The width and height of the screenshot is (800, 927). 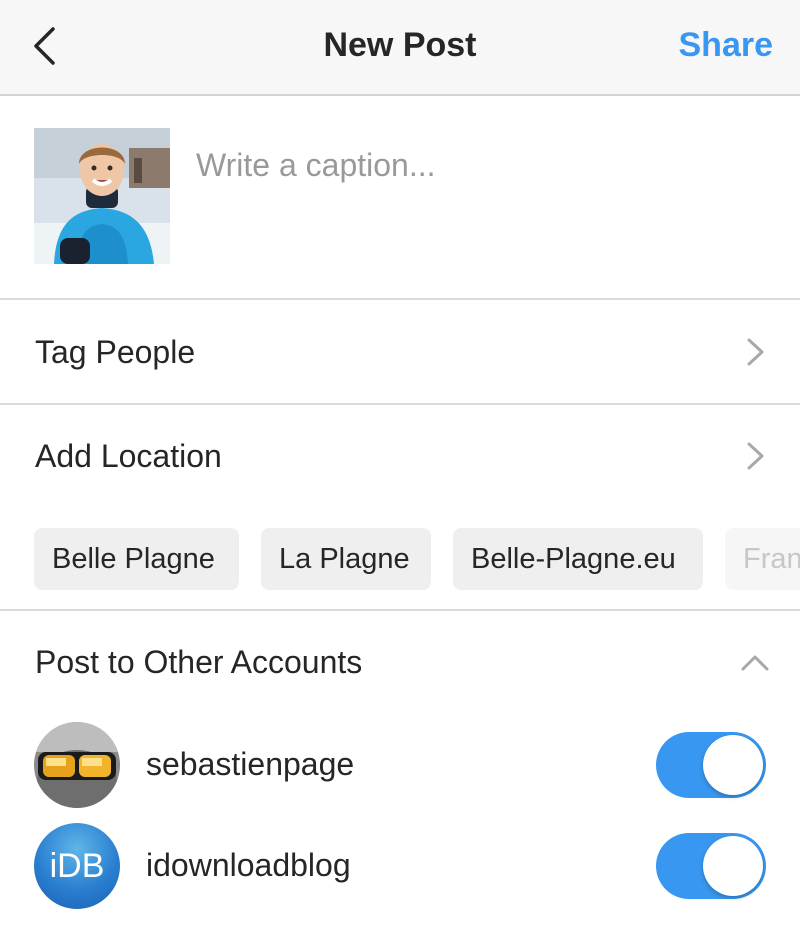 What do you see at coordinates (400, 767) in the screenshot?
I see `account-row: sebastienpage` at bounding box center [400, 767].